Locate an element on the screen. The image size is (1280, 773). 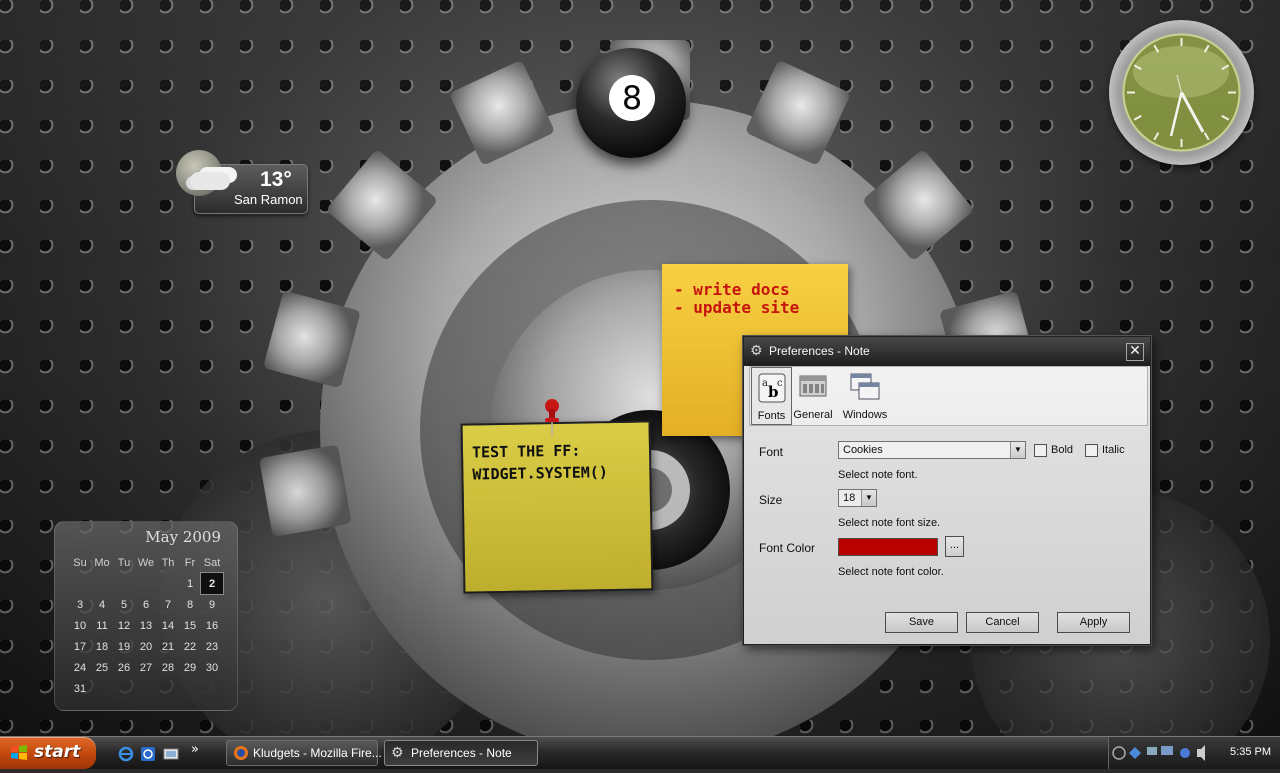
calendar-day: 20 is located at coordinates (146, 646).